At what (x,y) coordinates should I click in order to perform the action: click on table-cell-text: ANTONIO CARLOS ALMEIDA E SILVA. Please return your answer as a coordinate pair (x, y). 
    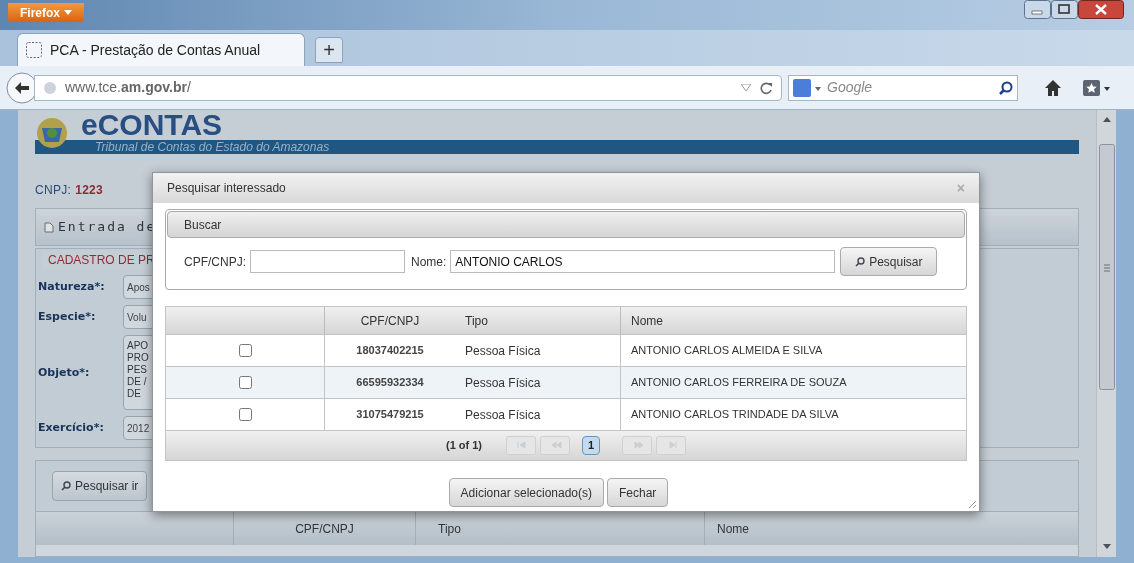
    Looking at the image, I should click on (727, 351).